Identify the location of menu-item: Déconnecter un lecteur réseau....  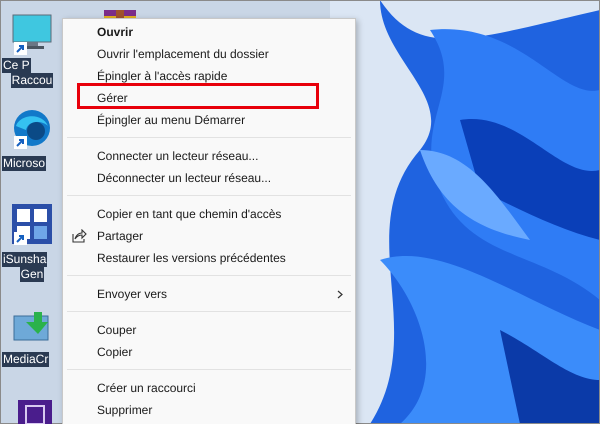
(209, 178).